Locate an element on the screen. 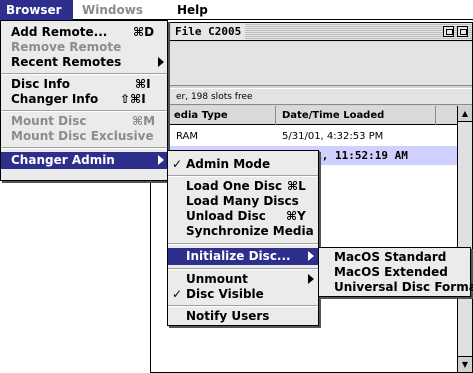  menu-item-remove-remote: Remove Remote is located at coordinates (84, 47).